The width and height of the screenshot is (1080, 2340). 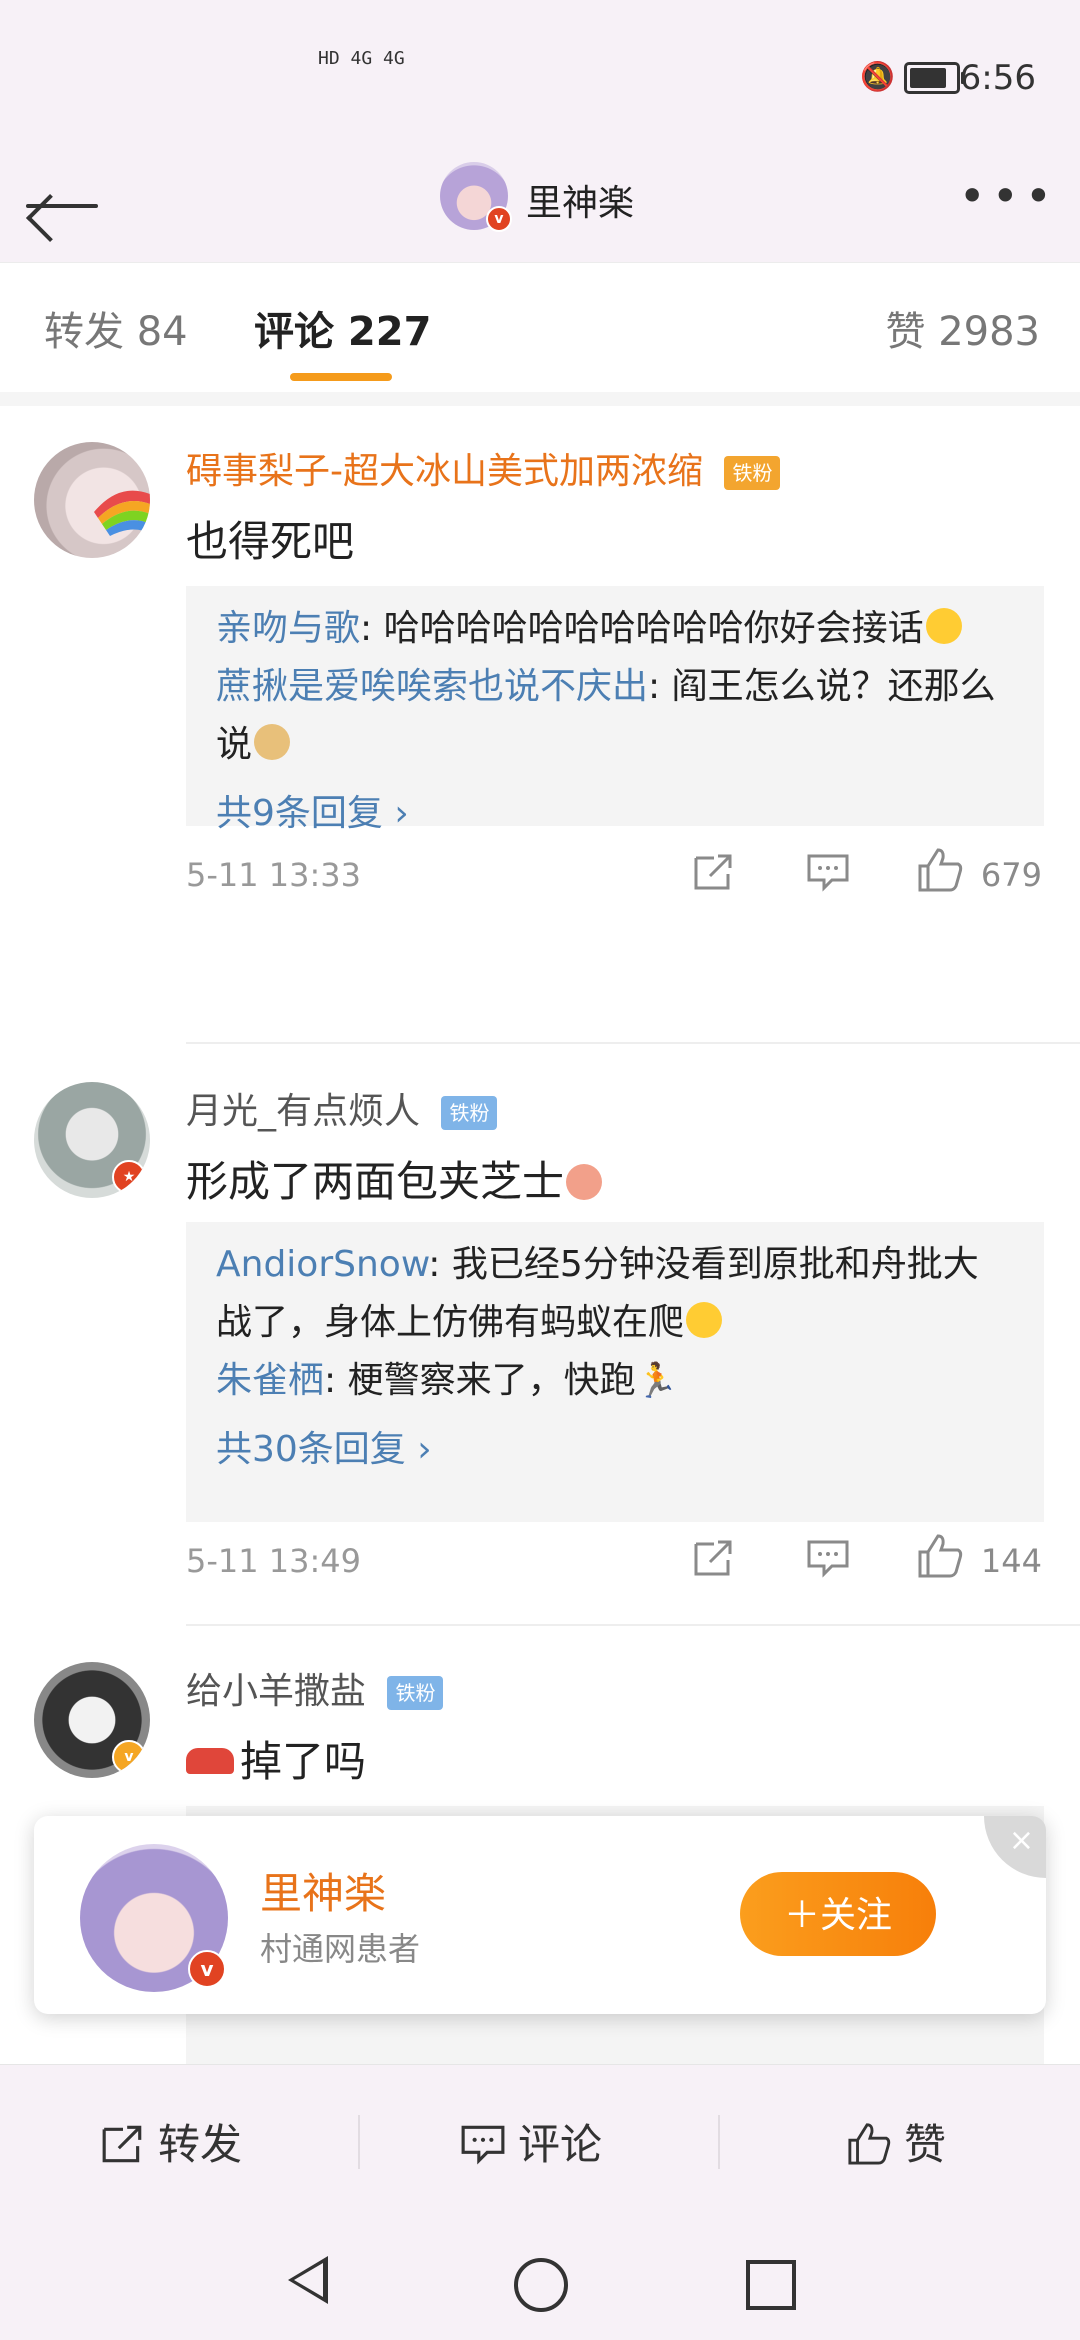 I want to click on avatar, so click(x=92, y=500).